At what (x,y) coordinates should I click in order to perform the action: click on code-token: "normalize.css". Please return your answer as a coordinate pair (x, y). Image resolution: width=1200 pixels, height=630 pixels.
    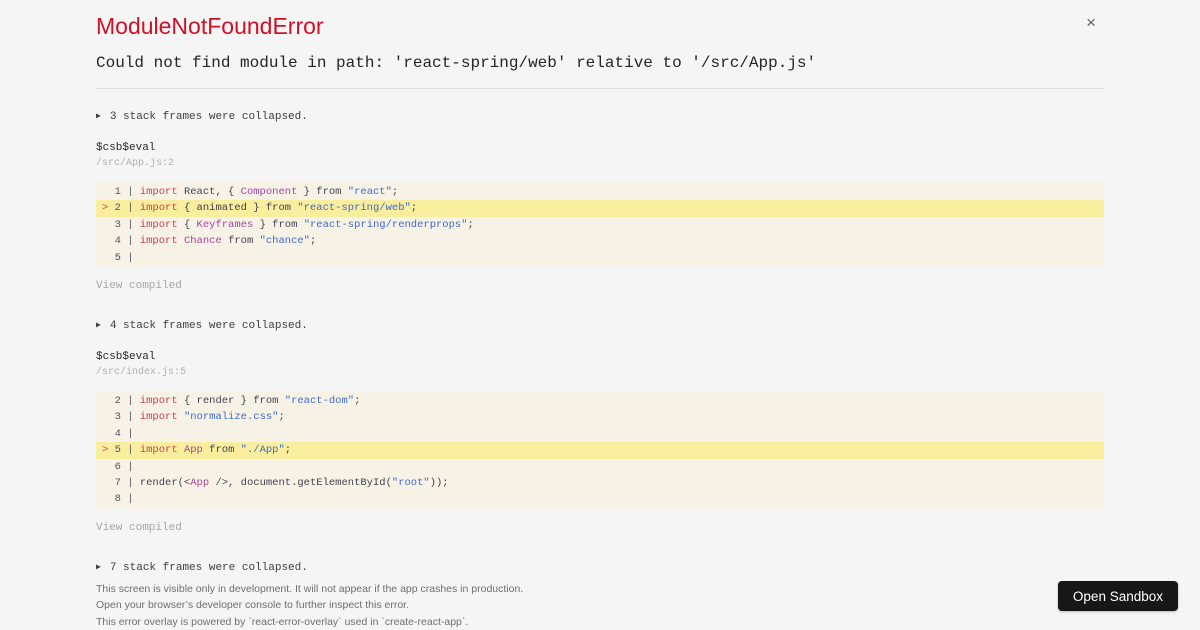
    Looking at the image, I should click on (231, 417).